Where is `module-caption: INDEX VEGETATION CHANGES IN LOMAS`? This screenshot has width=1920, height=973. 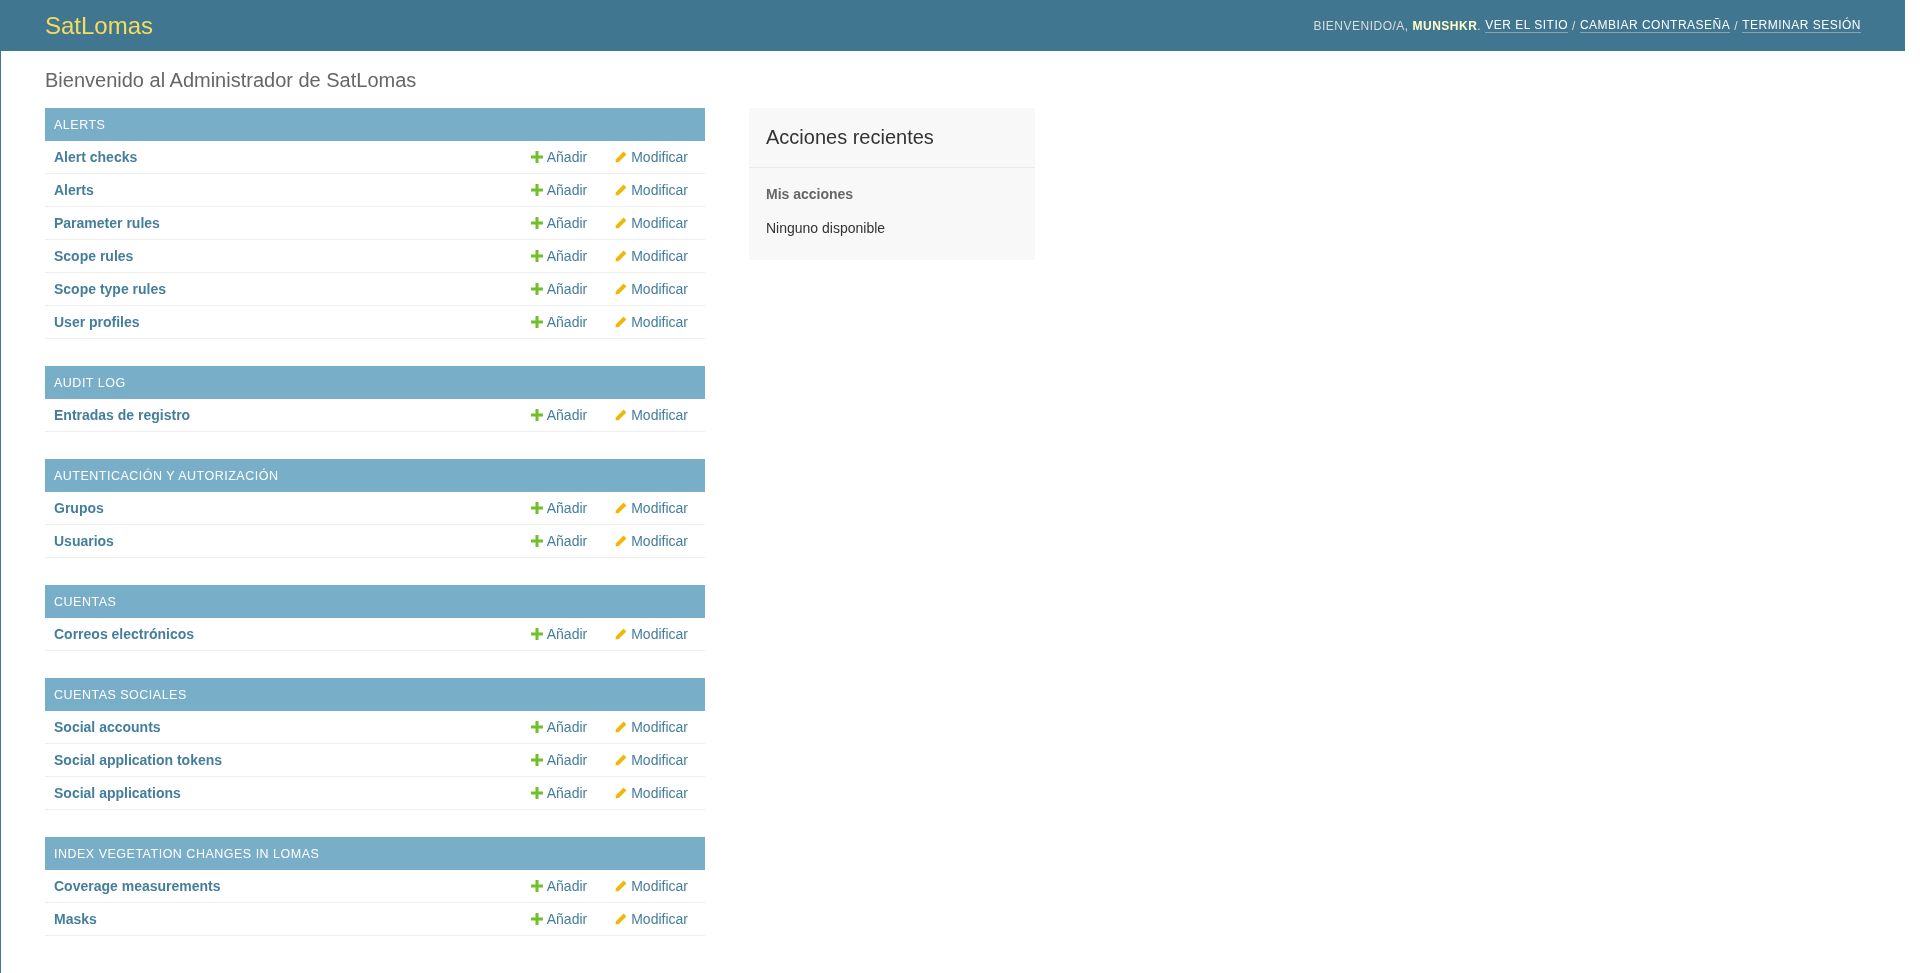 module-caption: INDEX VEGETATION CHANGES IN LOMAS is located at coordinates (375, 853).